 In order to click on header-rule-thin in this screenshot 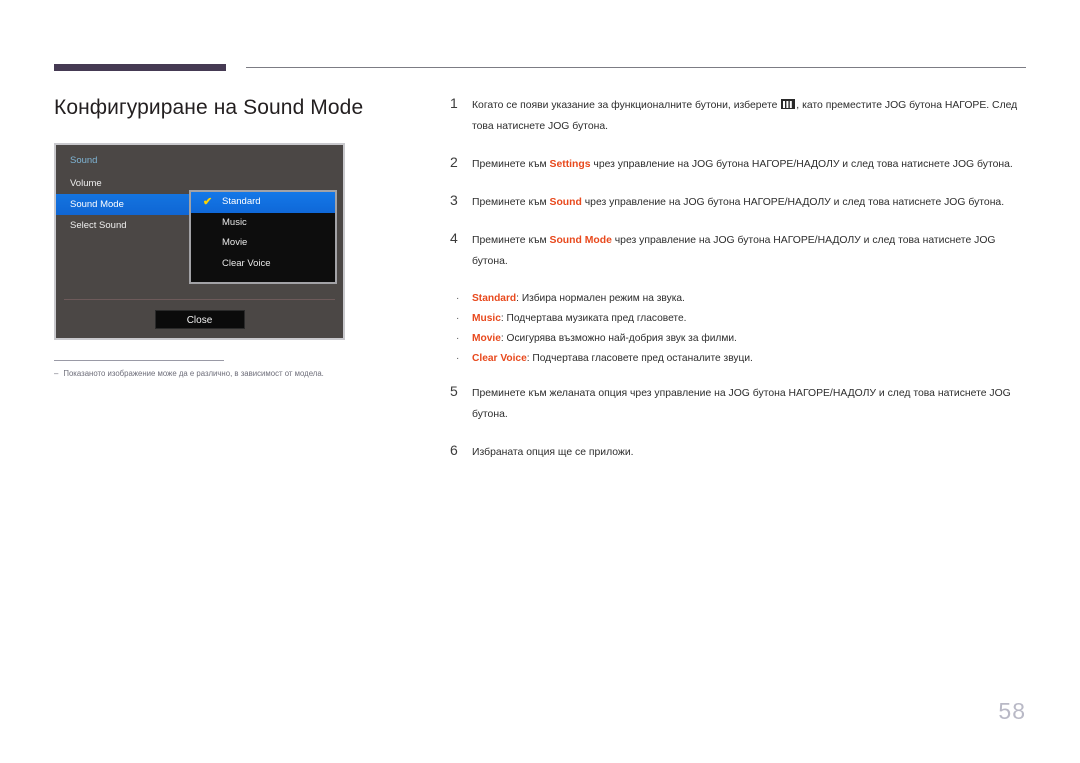, I will do `click(636, 67)`.